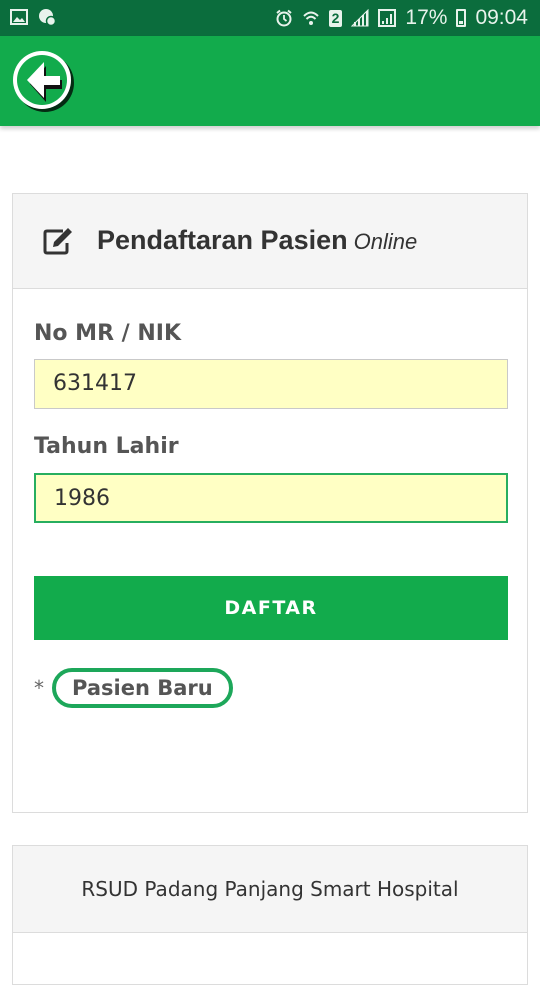 Image resolution: width=540 pixels, height=985 pixels. I want to click on hospital-card-header: RSUD Padang Panjang Smart Hospital, so click(270, 889).